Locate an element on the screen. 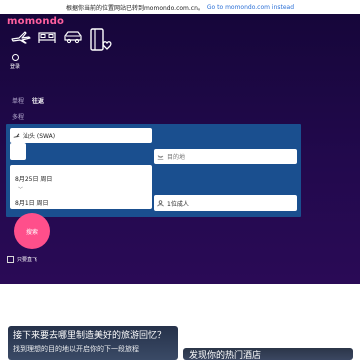 The image size is (360, 360). banner-link: Go to momondo.com instead is located at coordinates (250, 7).